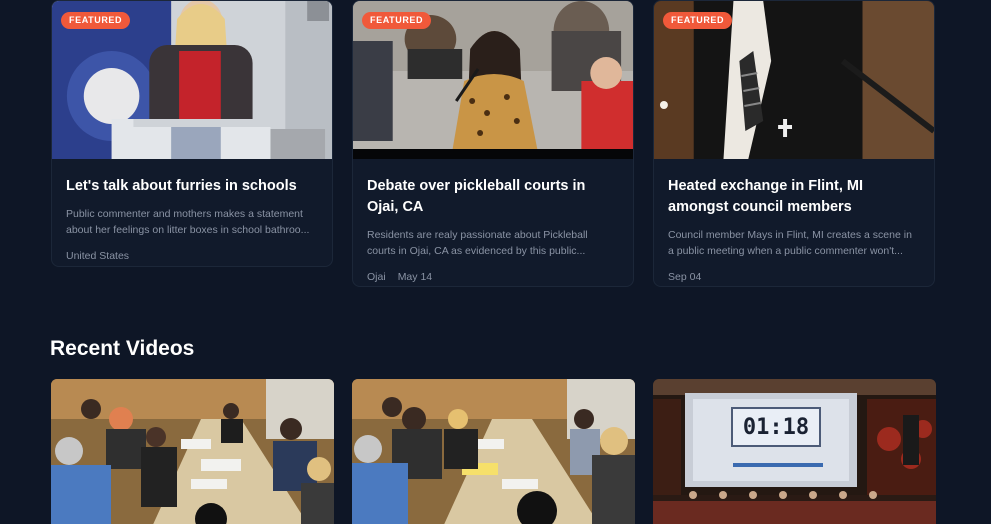  Describe the element at coordinates (122, 348) in the screenshot. I see `recent-videos-heading: Recent Videos` at that location.